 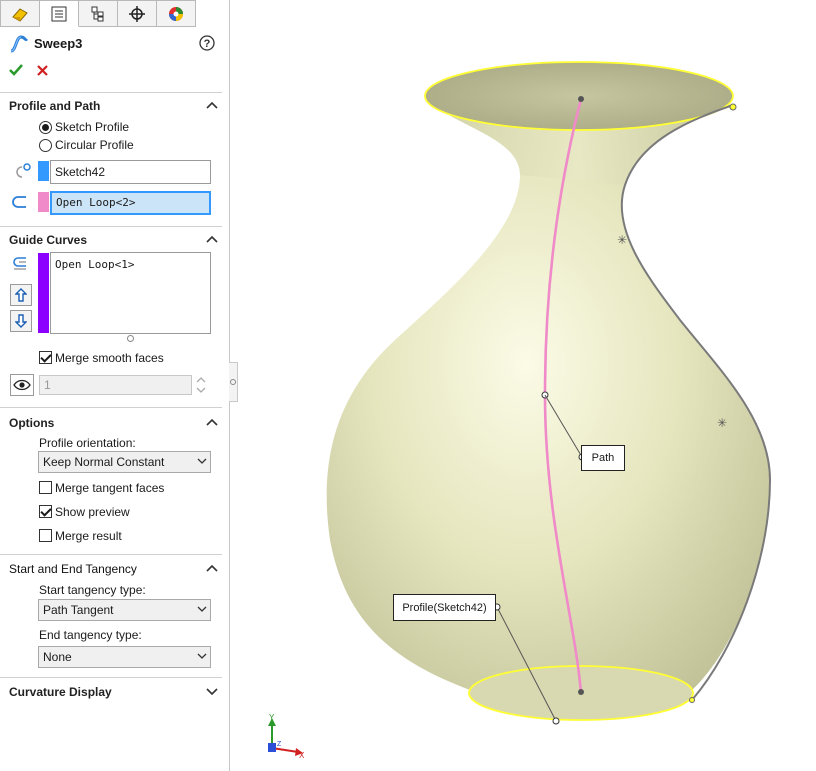 What do you see at coordinates (32, 423) in the screenshot?
I see `section-title-options: Options` at bounding box center [32, 423].